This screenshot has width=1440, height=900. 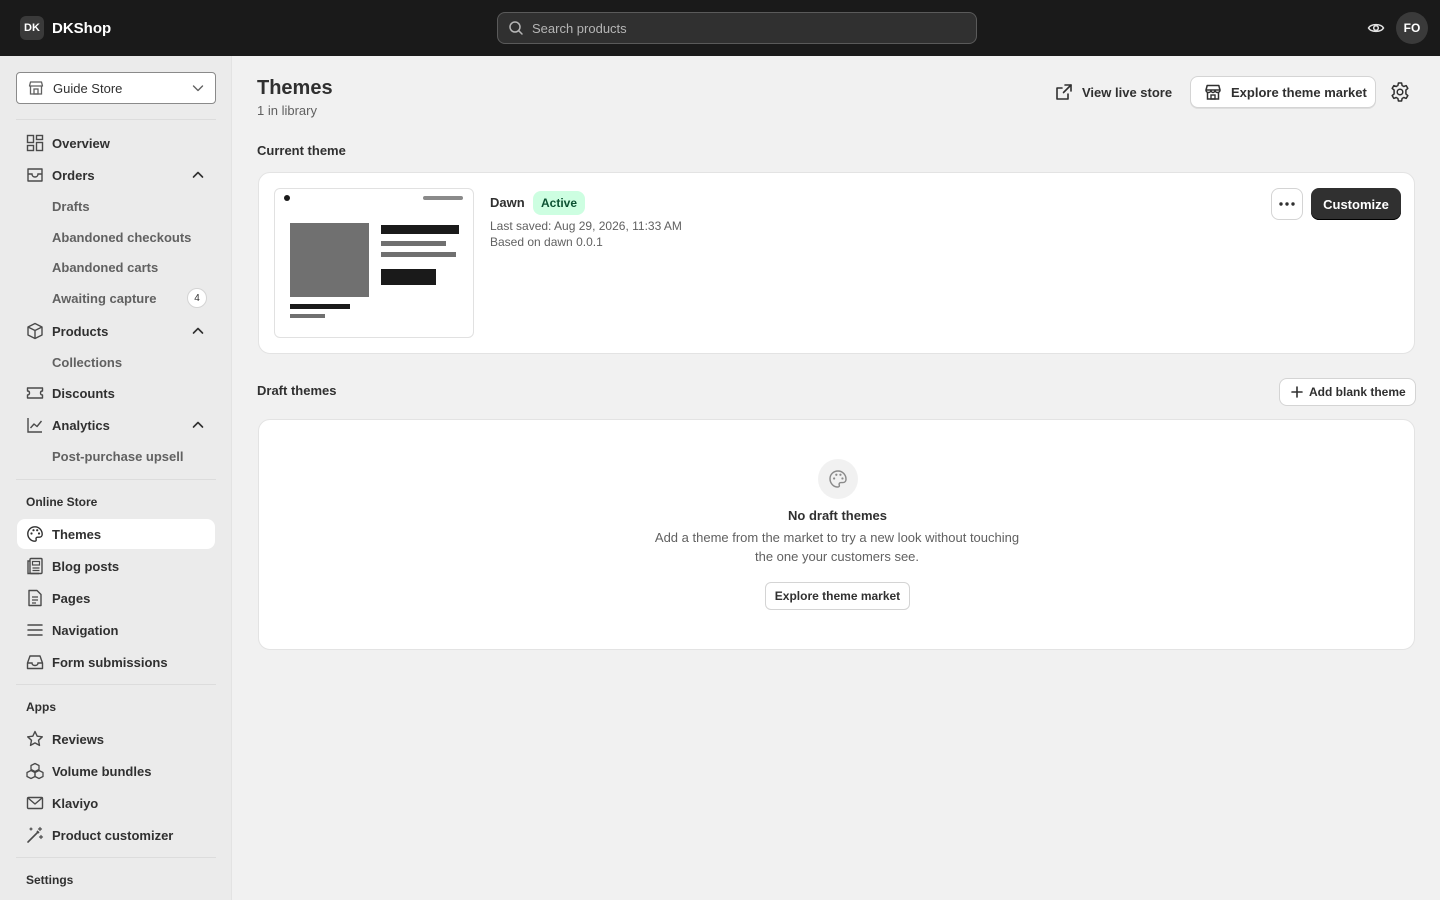 I want to click on draft-themes-heading: Draft themes, so click(x=297, y=390).